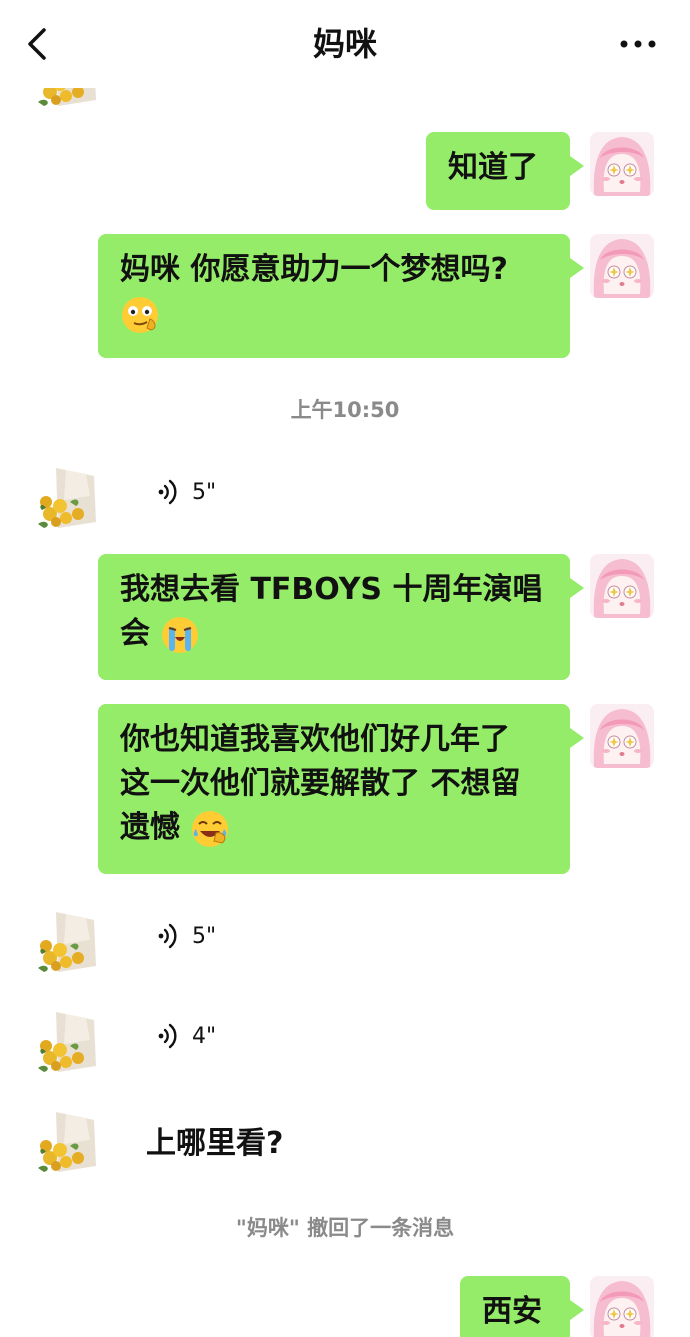 The width and height of the screenshot is (690, 1337). What do you see at coordinates (331, 589) in the screenshot?
I see `message-text-line: 我想去看 TFBOYS 十周年演唱` at bounding box center [331, 589].